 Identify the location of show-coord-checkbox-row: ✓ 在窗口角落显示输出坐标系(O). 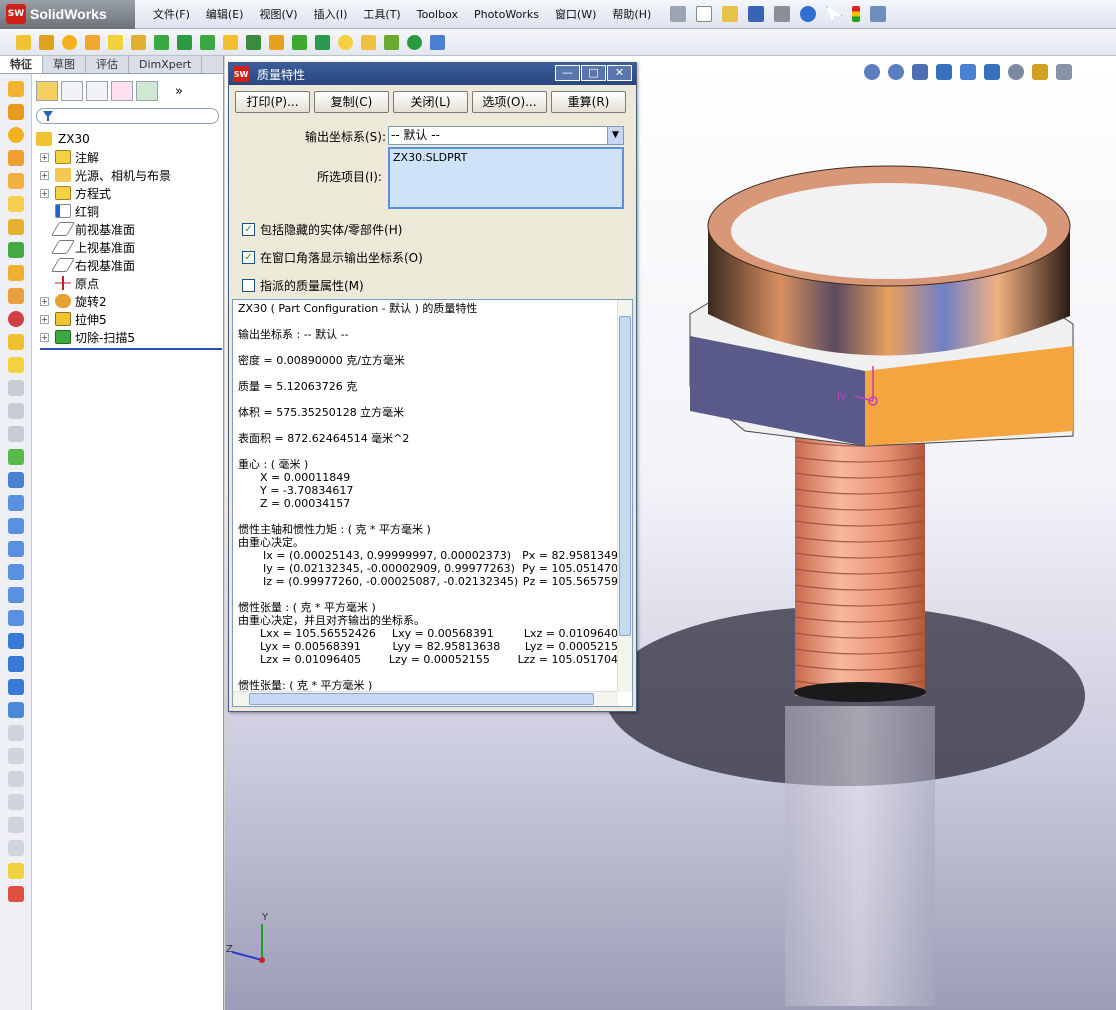
(332, 257).